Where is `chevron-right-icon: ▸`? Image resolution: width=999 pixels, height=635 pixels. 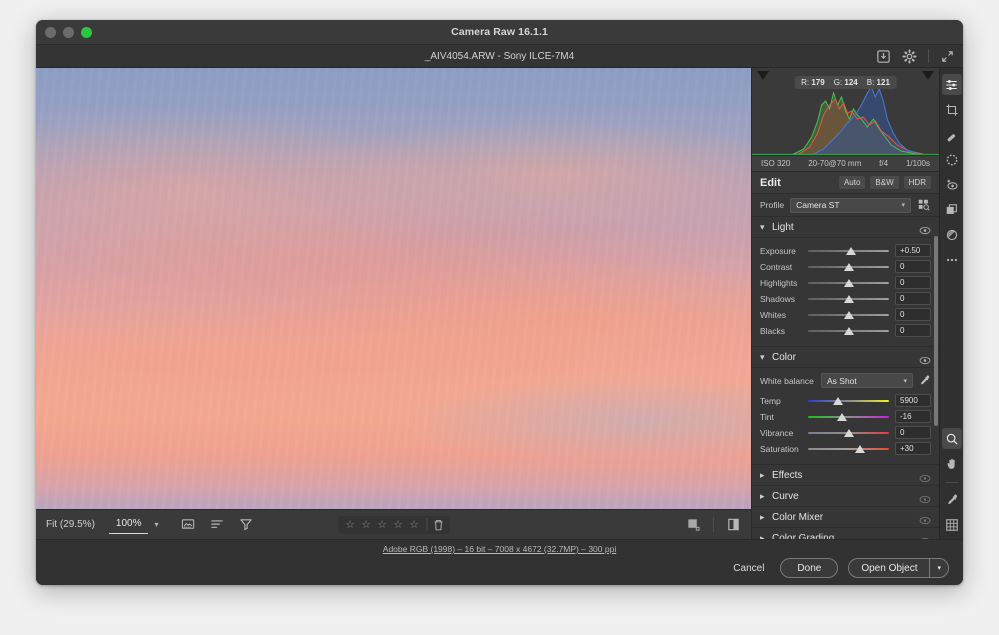 chevron-right-icon: ▸ is located at coordinates (762, 516).